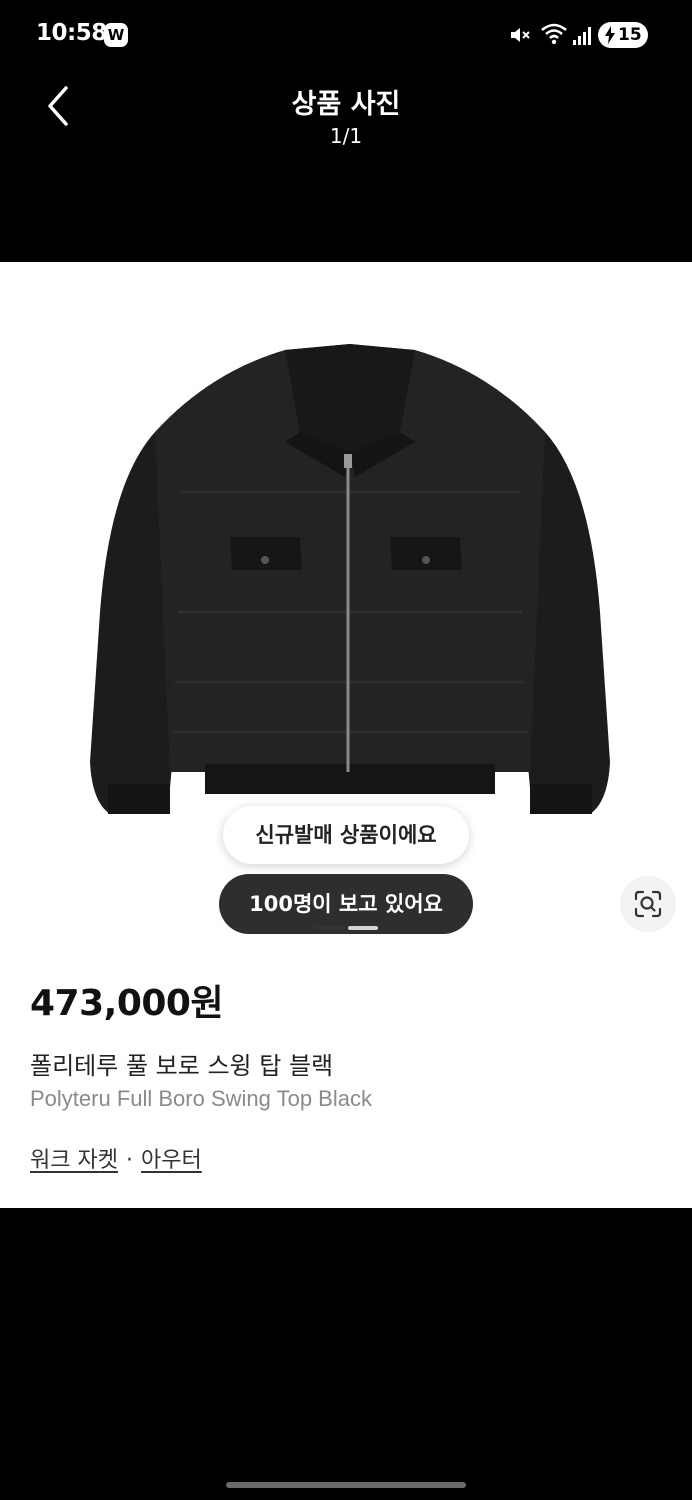 This screenshot has width=692, height=1500. Describe the element at coordinates (346, 928) in the screenshot. I see `image-page-indicator` at that location.